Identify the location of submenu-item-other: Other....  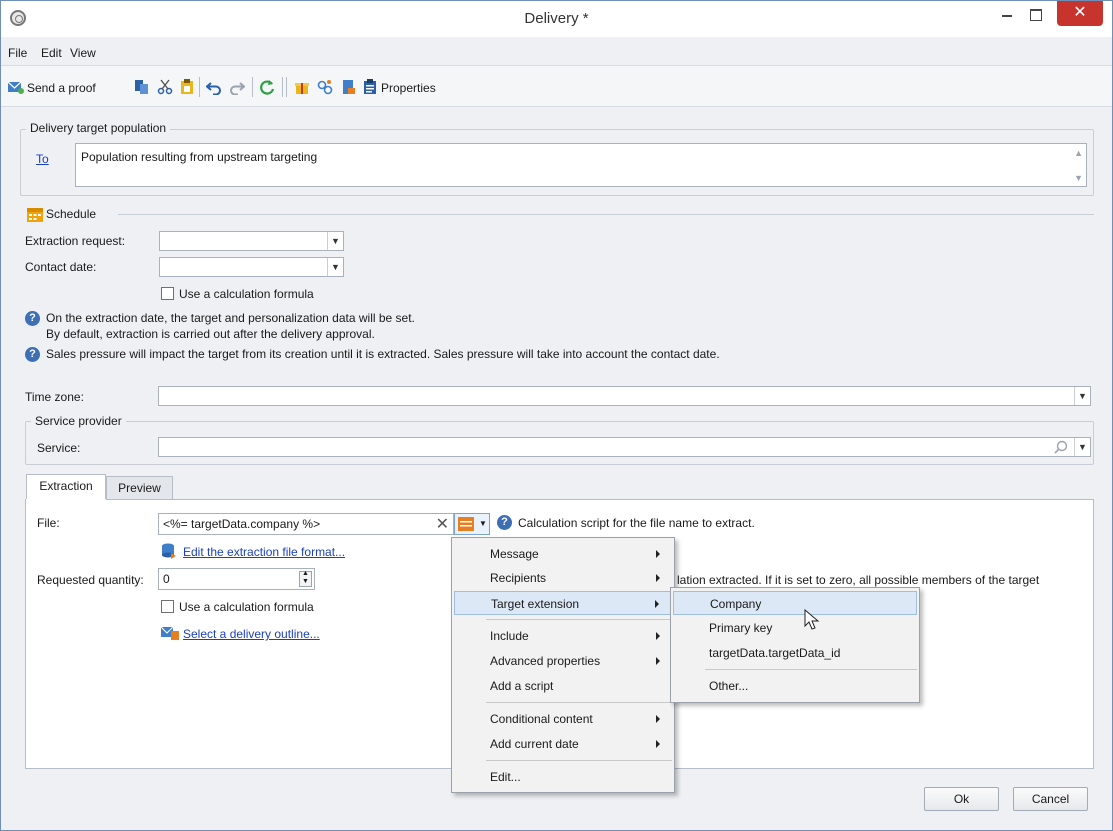
(795, 686).